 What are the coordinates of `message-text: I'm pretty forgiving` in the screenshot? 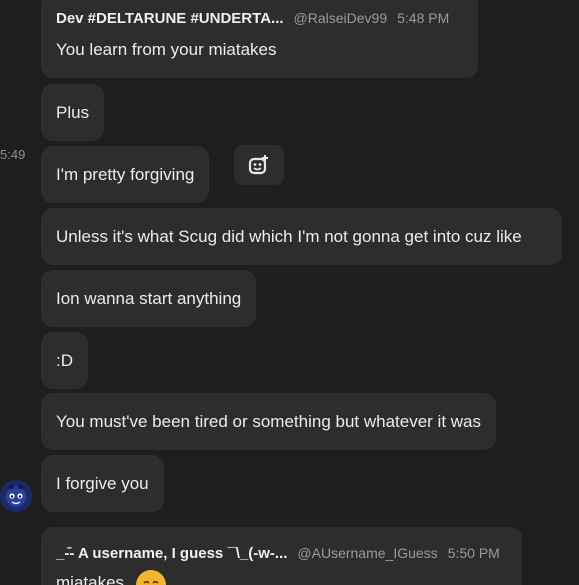 It's located at (125, 174).